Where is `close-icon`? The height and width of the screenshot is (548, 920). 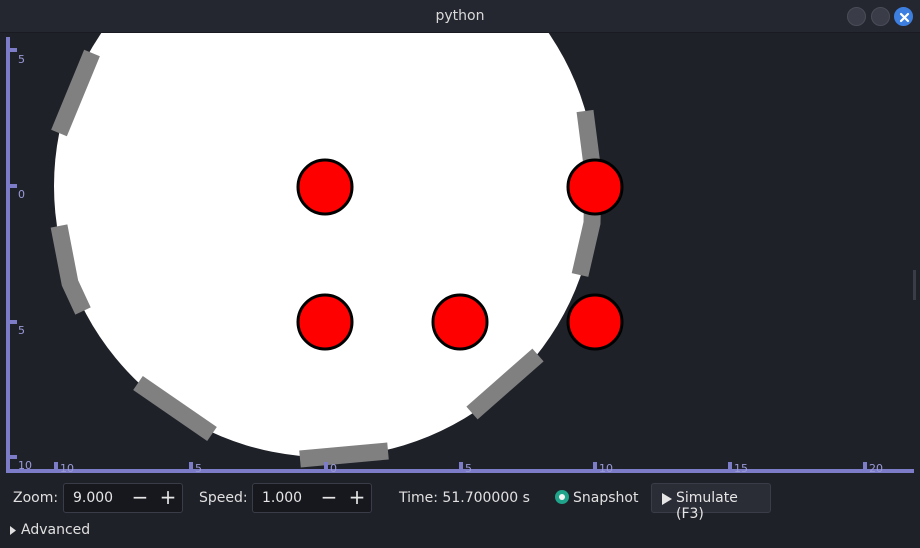 close-icon is located at coordinates (904, 17).